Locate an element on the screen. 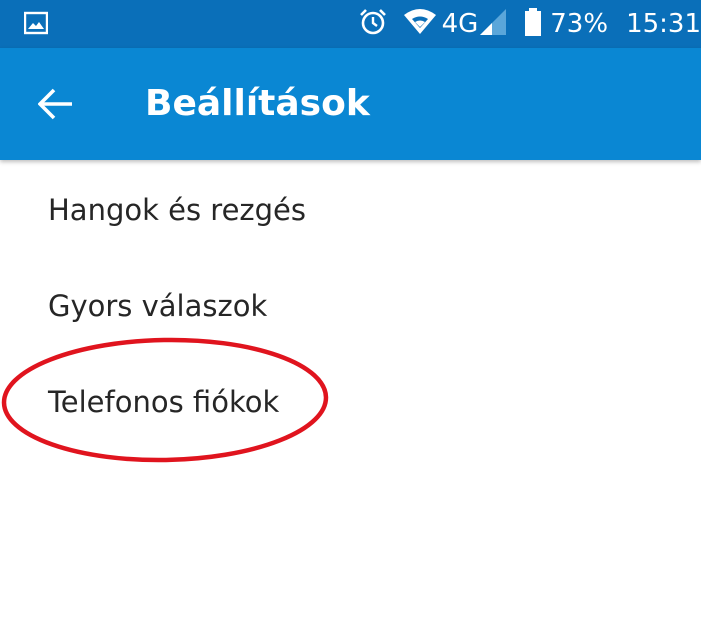 Image resolution: width=701 pixels, height=638 pixels. arrow-back-icon is located at coordinates (55, 104).